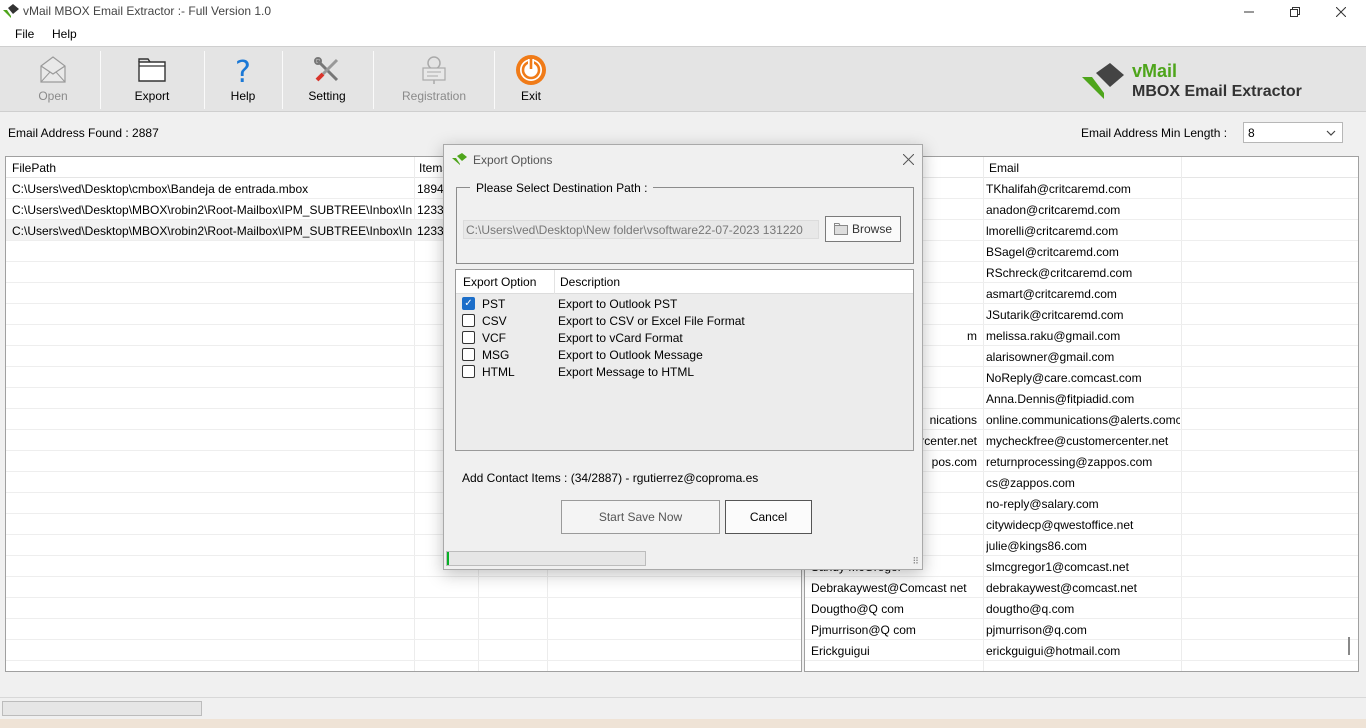 This screenshot has width=1366, height=728. Describe the element at coordinates (448, 558) in the screenshot. I see `progress-fill` at that location.